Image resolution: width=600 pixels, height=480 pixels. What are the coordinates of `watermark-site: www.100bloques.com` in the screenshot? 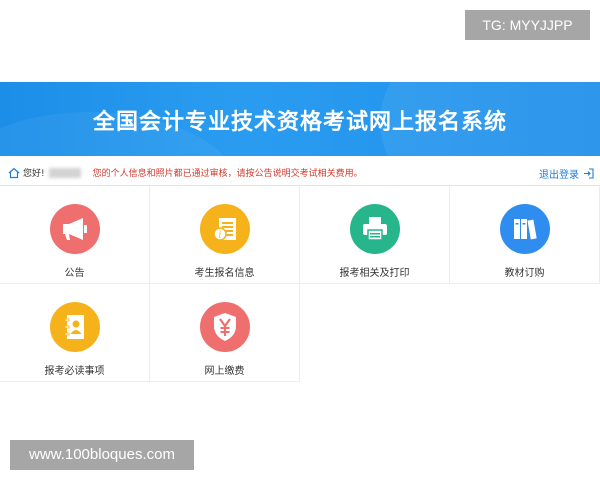 It's located at (102, 455).